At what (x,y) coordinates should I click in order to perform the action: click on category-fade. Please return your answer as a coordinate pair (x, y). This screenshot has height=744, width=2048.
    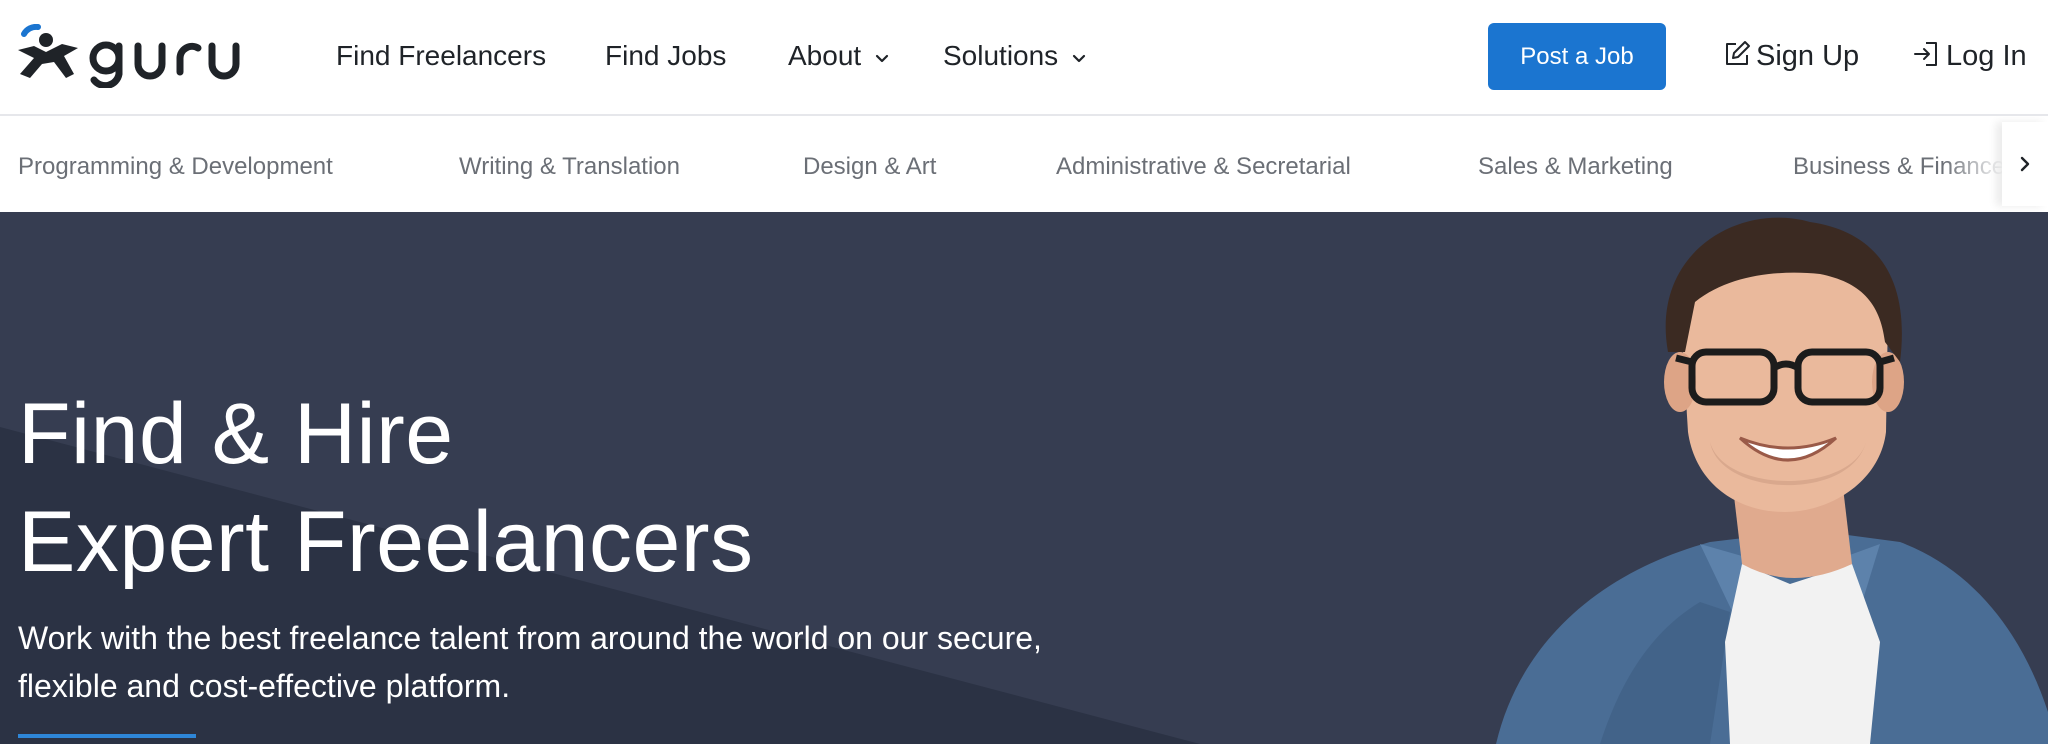
    Looking at the image, I should click on (1974, 164).